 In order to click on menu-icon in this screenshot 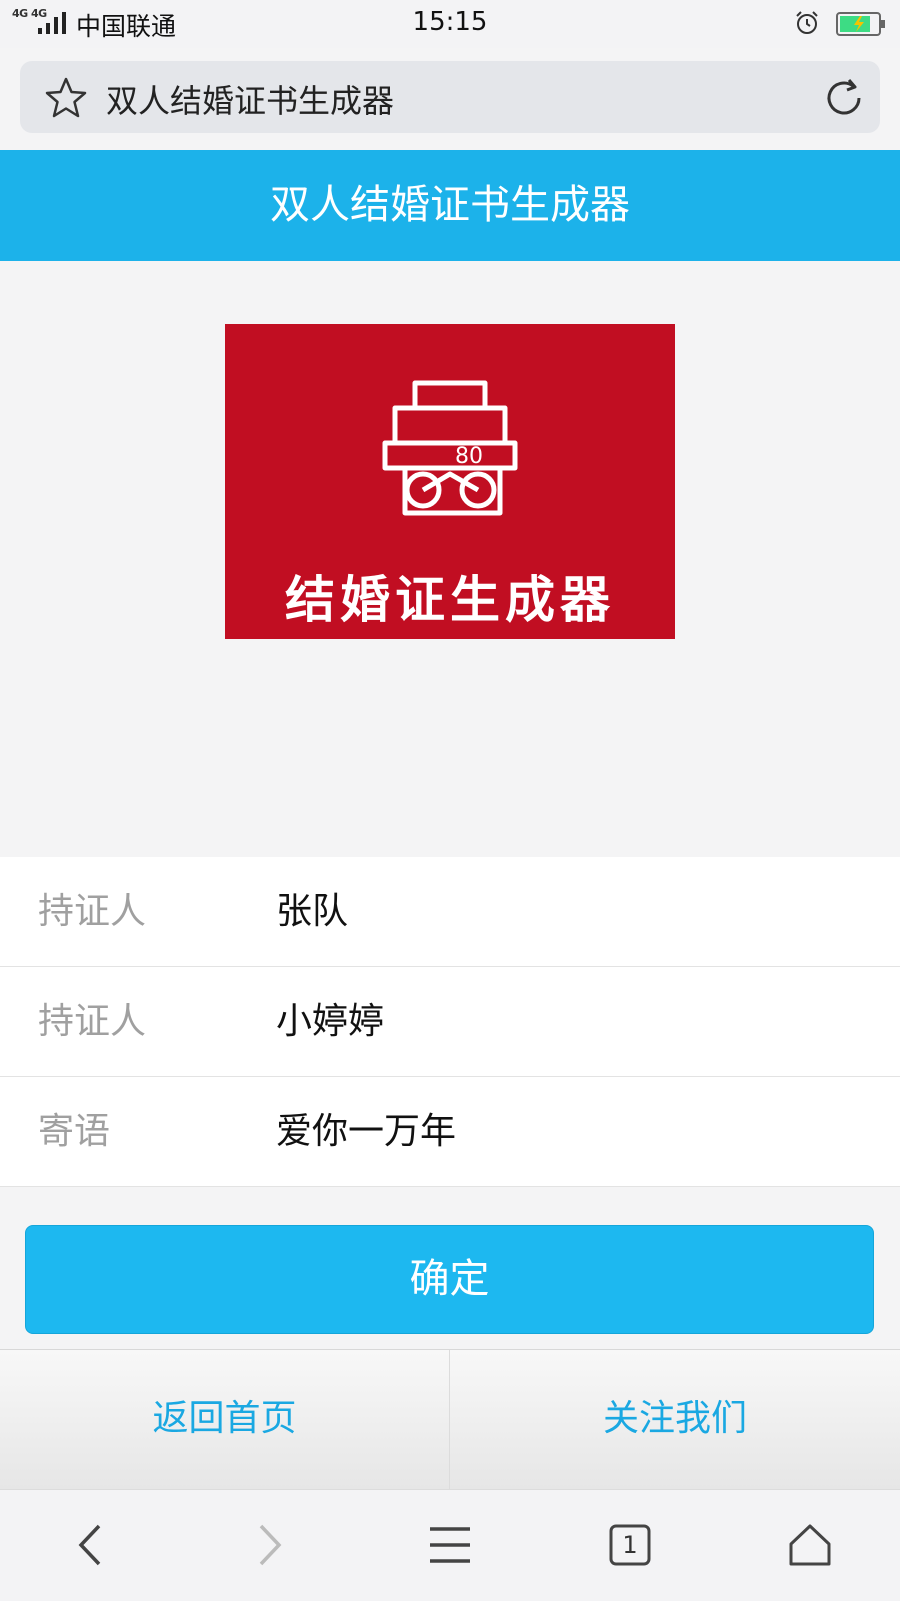, I will do `click(450, 1545)`.